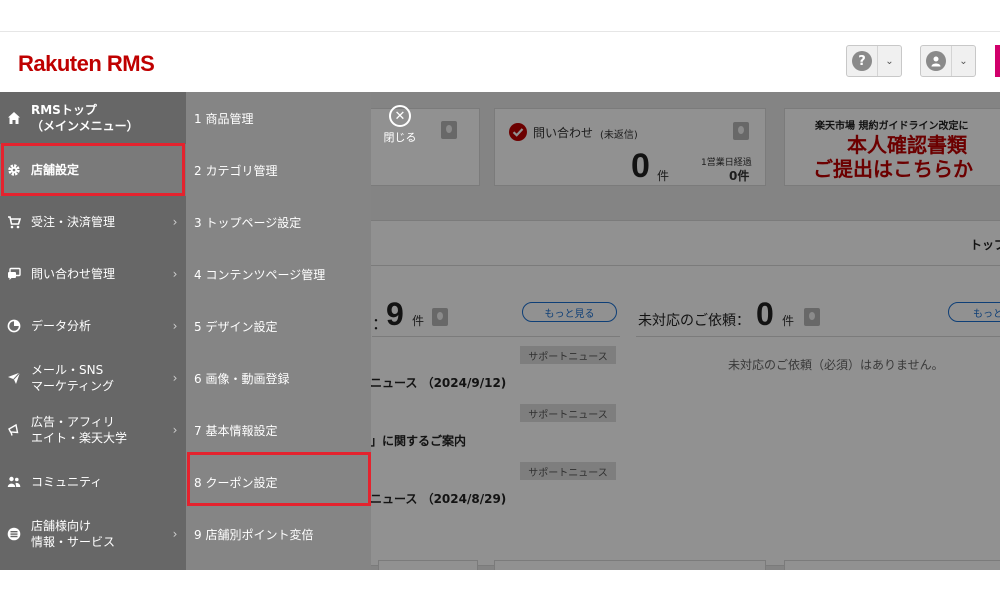  Describe the element at coordinates (948, 61) in the screenshot. I see `account-dropdown-button: ⌄` at that location.